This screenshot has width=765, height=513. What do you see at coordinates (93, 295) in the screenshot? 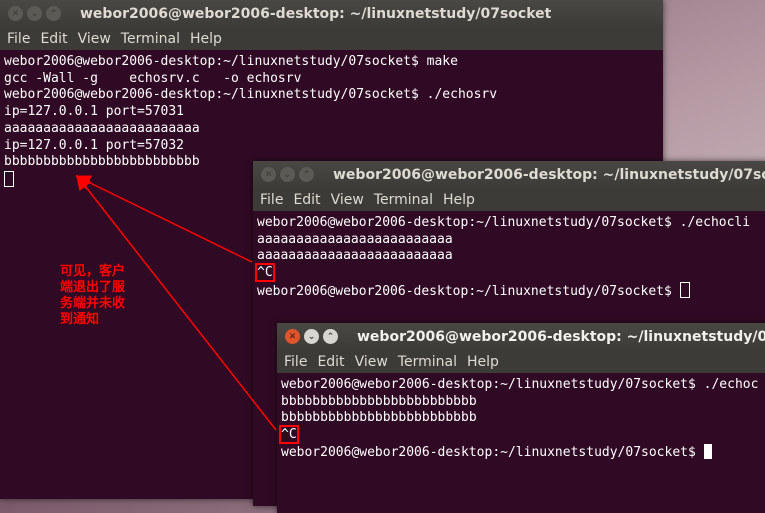
I see `annotation-note: 可见，客户 端退出了服 务端并未收 到通知` at bounding box center [93, 295].